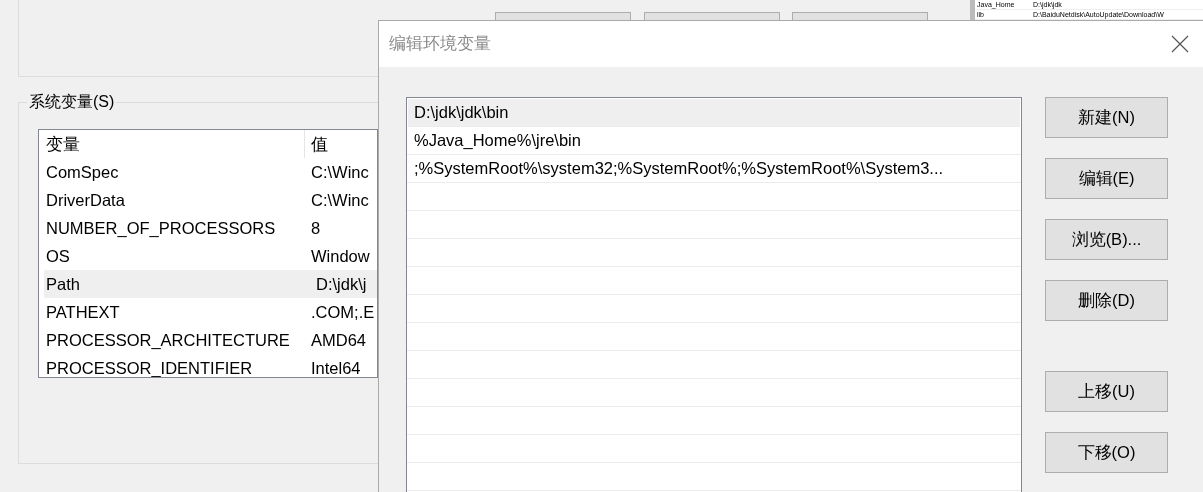  What do you see at coordinates (161, 228) in the screenshot?
I see `table-cell-text: NUMBER_OF_PROCESSORS` at bounding box center [161, 228].